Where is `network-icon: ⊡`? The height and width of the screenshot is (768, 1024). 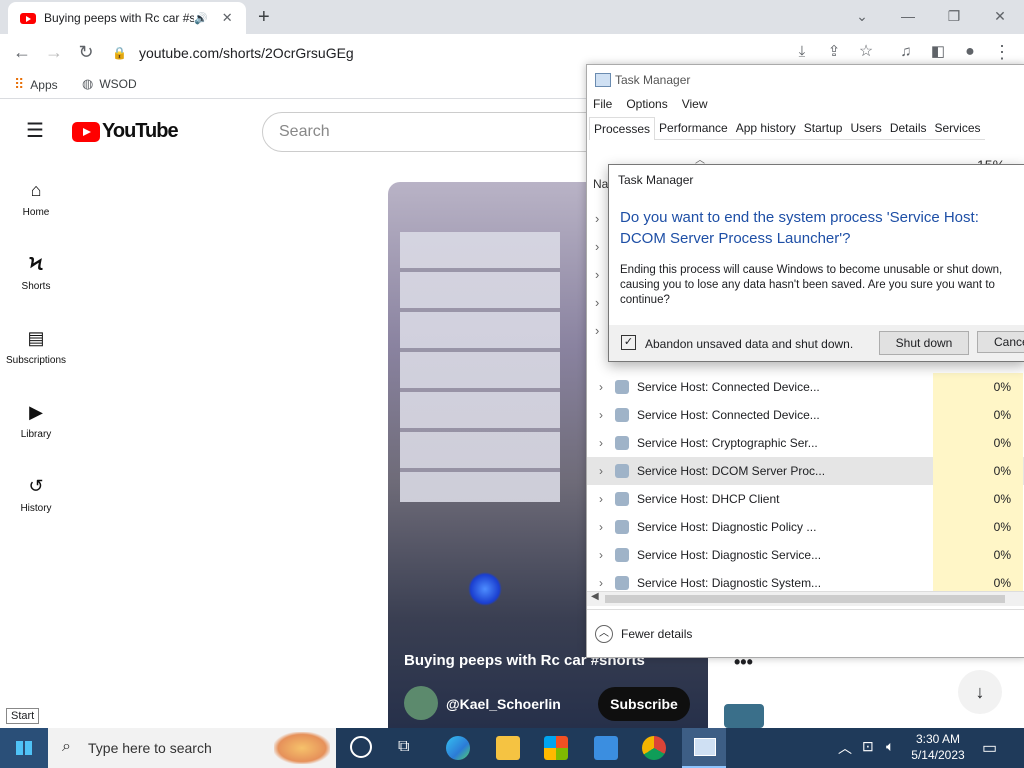 network-icon: ⊡ is located at coordinates (868, 746).